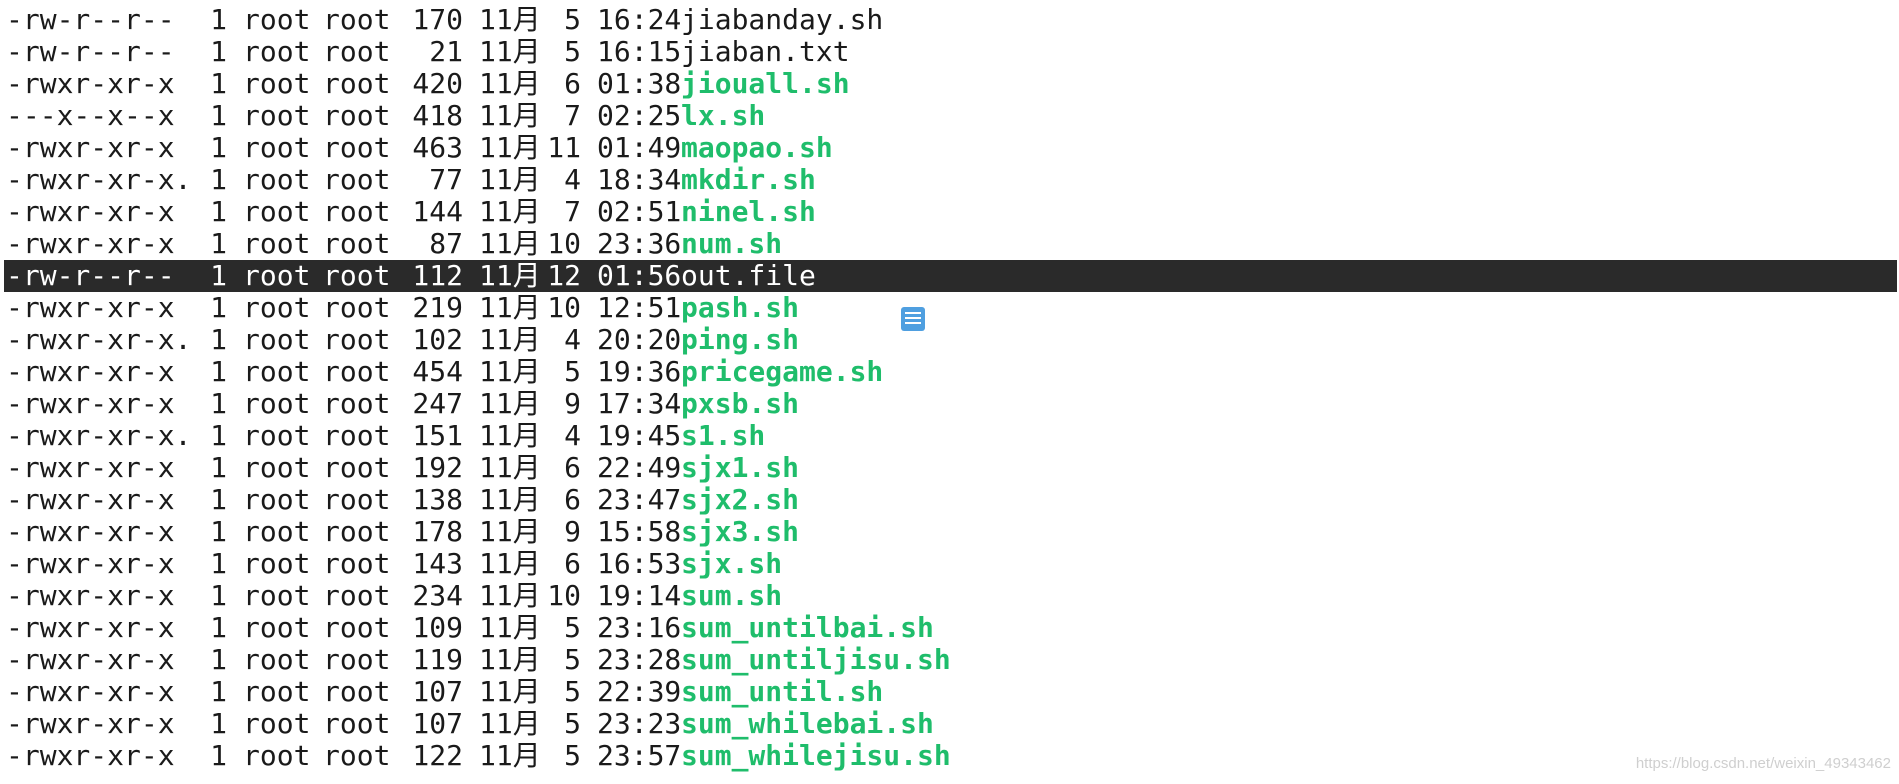 The height and width of the screenshot is (784, 1899). I want to click on time: 02:25, so click(639, 115).